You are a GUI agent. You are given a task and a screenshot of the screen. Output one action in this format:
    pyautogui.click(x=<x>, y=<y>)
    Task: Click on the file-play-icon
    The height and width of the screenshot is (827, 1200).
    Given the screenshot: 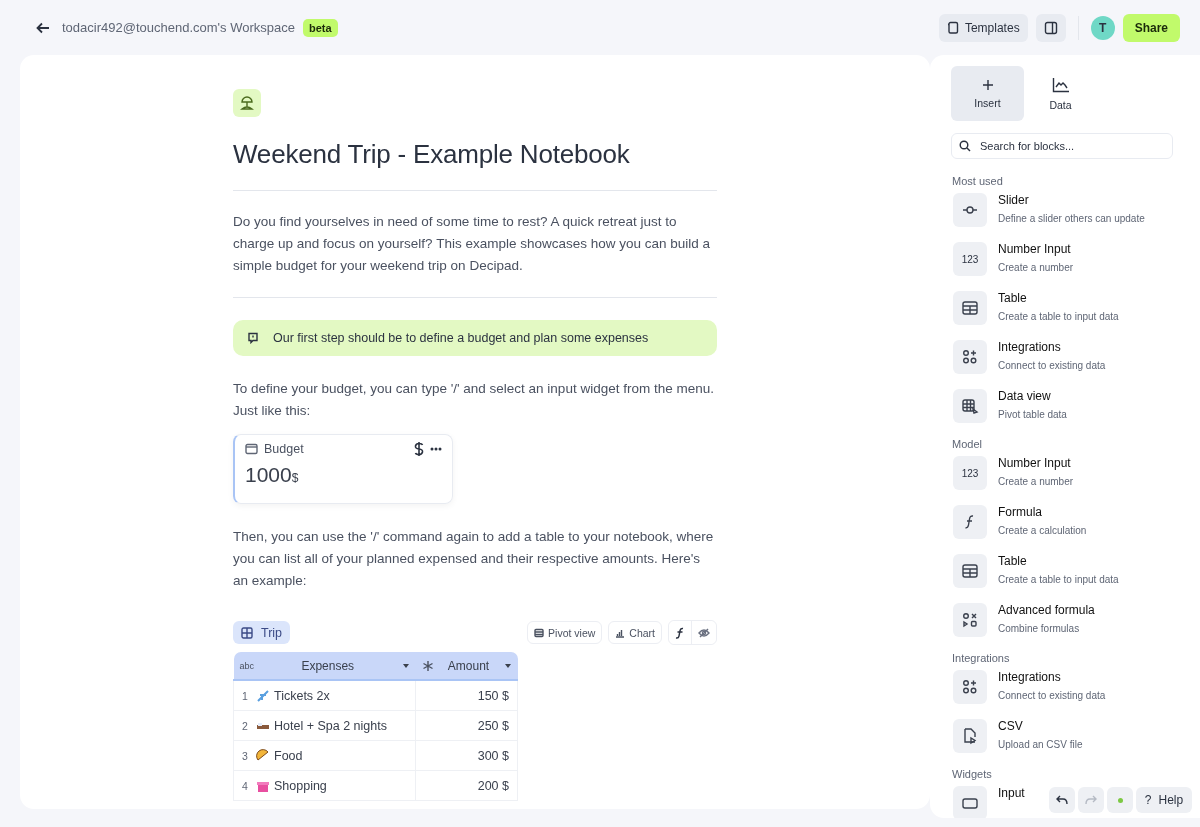 What is the action you would take?
    pyautogui.click(x=970, y=736)
    